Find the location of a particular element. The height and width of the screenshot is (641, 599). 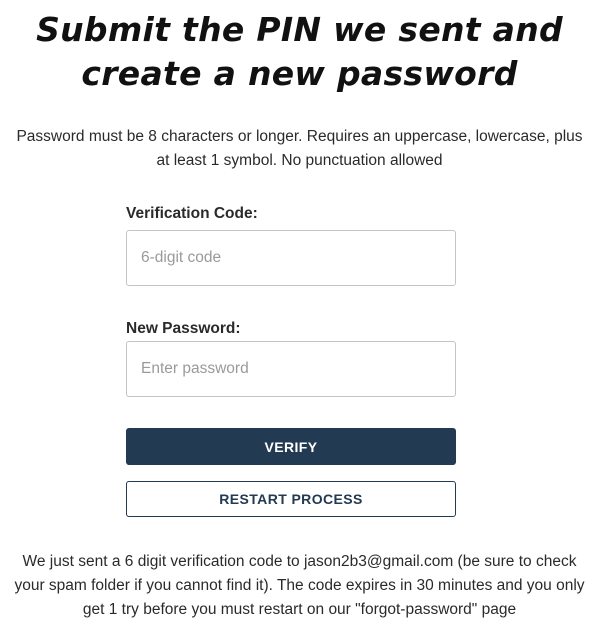

new-password-input is located at coordinates (291, 369).